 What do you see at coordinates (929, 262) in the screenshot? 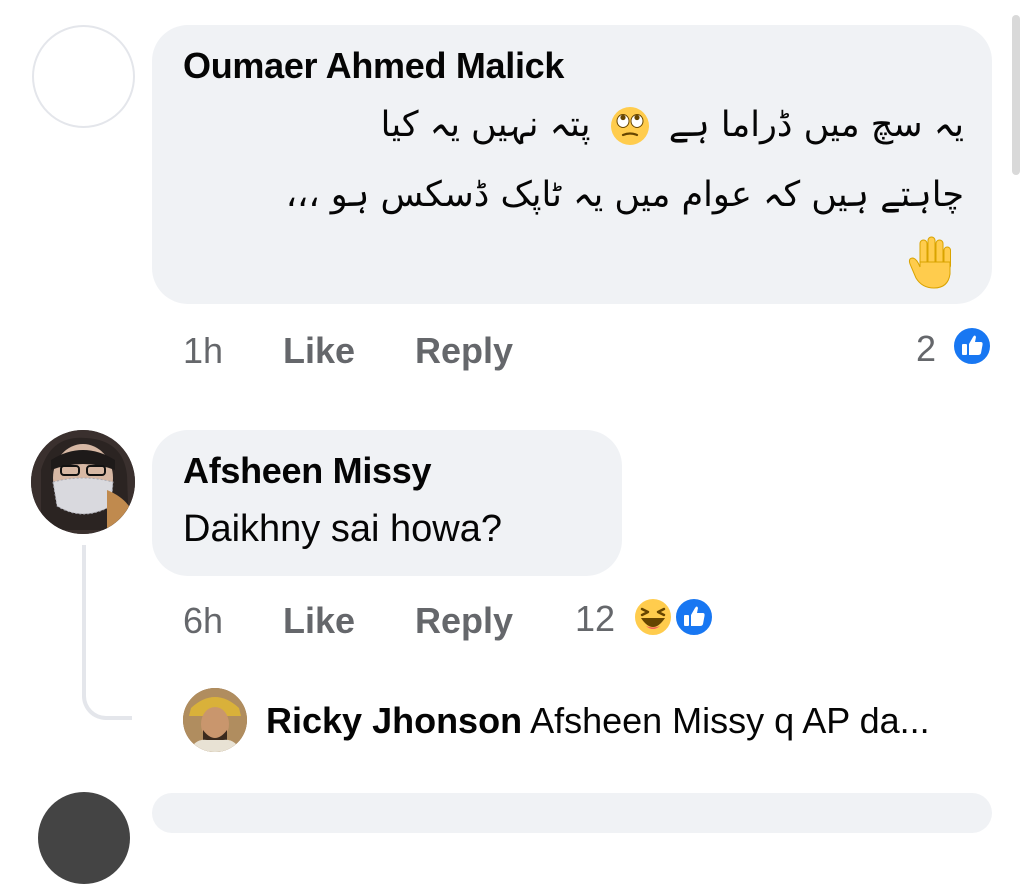
I see `raised-hand-icon` at bounding box center [929, 262].